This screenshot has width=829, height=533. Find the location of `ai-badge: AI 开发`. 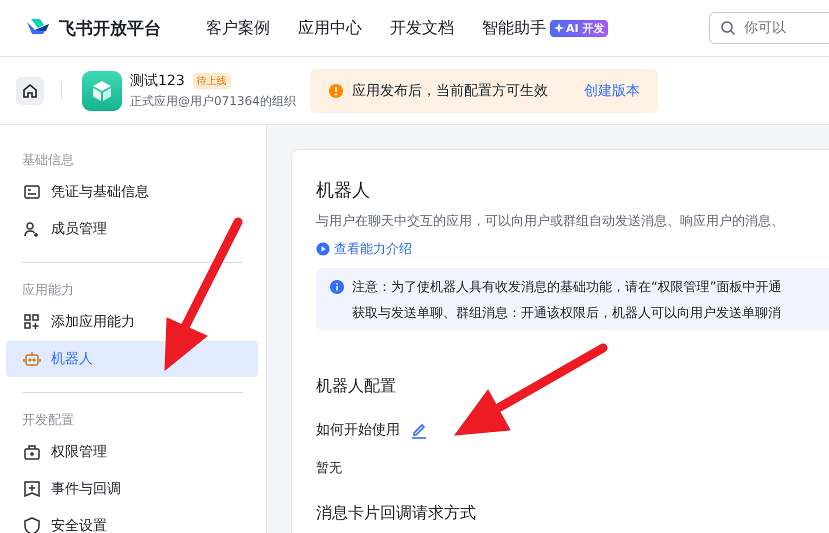

ai-badge: AI 开发 is located at coordinates (579, 28).